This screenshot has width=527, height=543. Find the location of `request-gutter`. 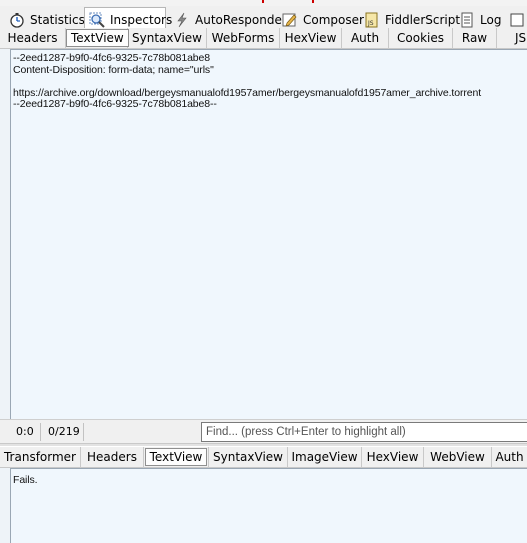

request-gutter is located at coordinates (5, 234).